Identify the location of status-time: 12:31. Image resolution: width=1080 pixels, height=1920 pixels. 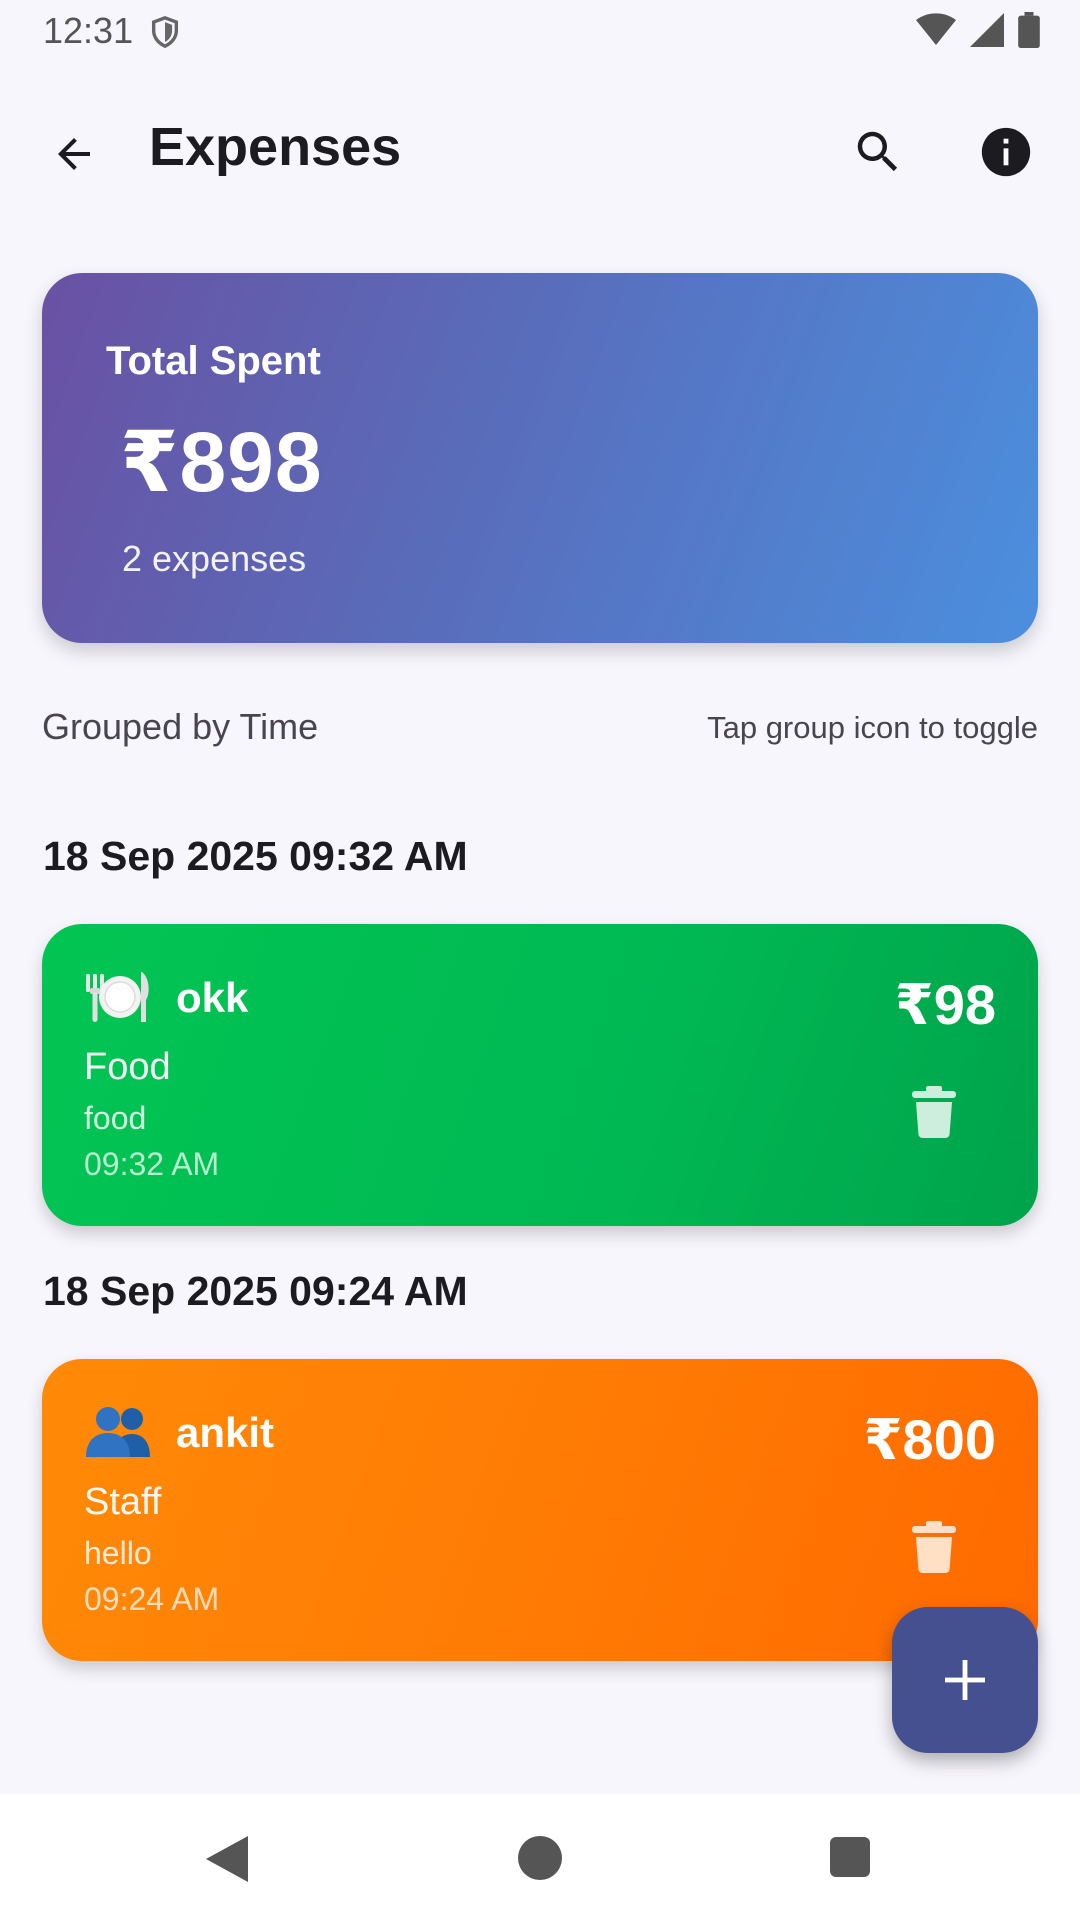
(88, 30).